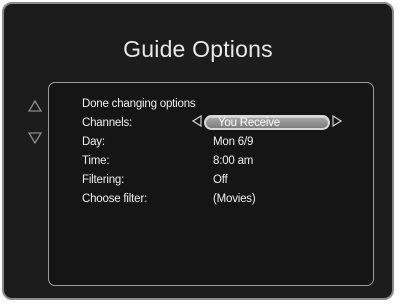 The height and width of the screenshot is (304, 400). I want to click on channels-selector: You Receive, so click(267, 122).